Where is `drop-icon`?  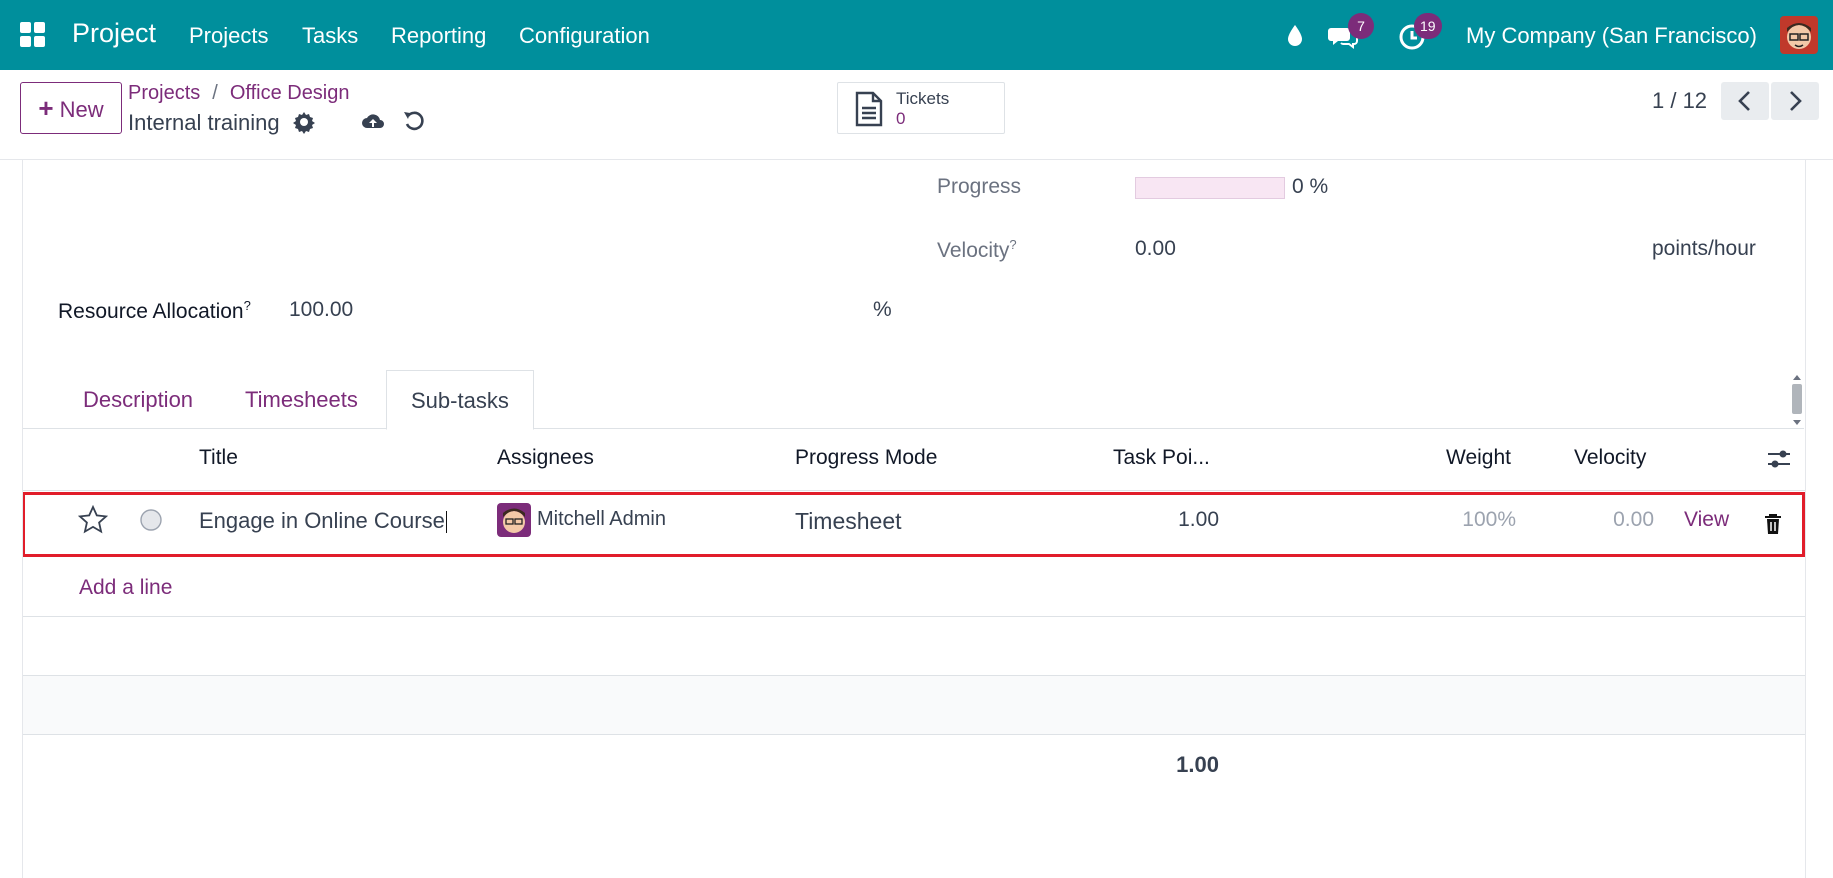
drop-icon is located at coordinates (1295, 36).